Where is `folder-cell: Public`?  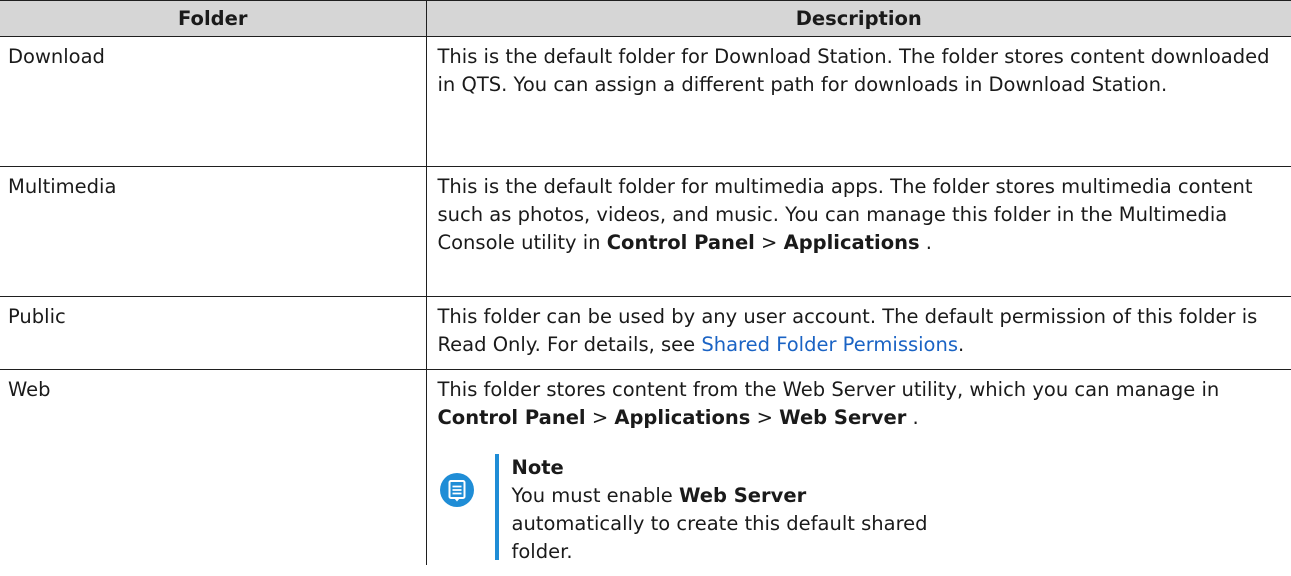
folder-cell: Public is located at coordinates (213, 333).